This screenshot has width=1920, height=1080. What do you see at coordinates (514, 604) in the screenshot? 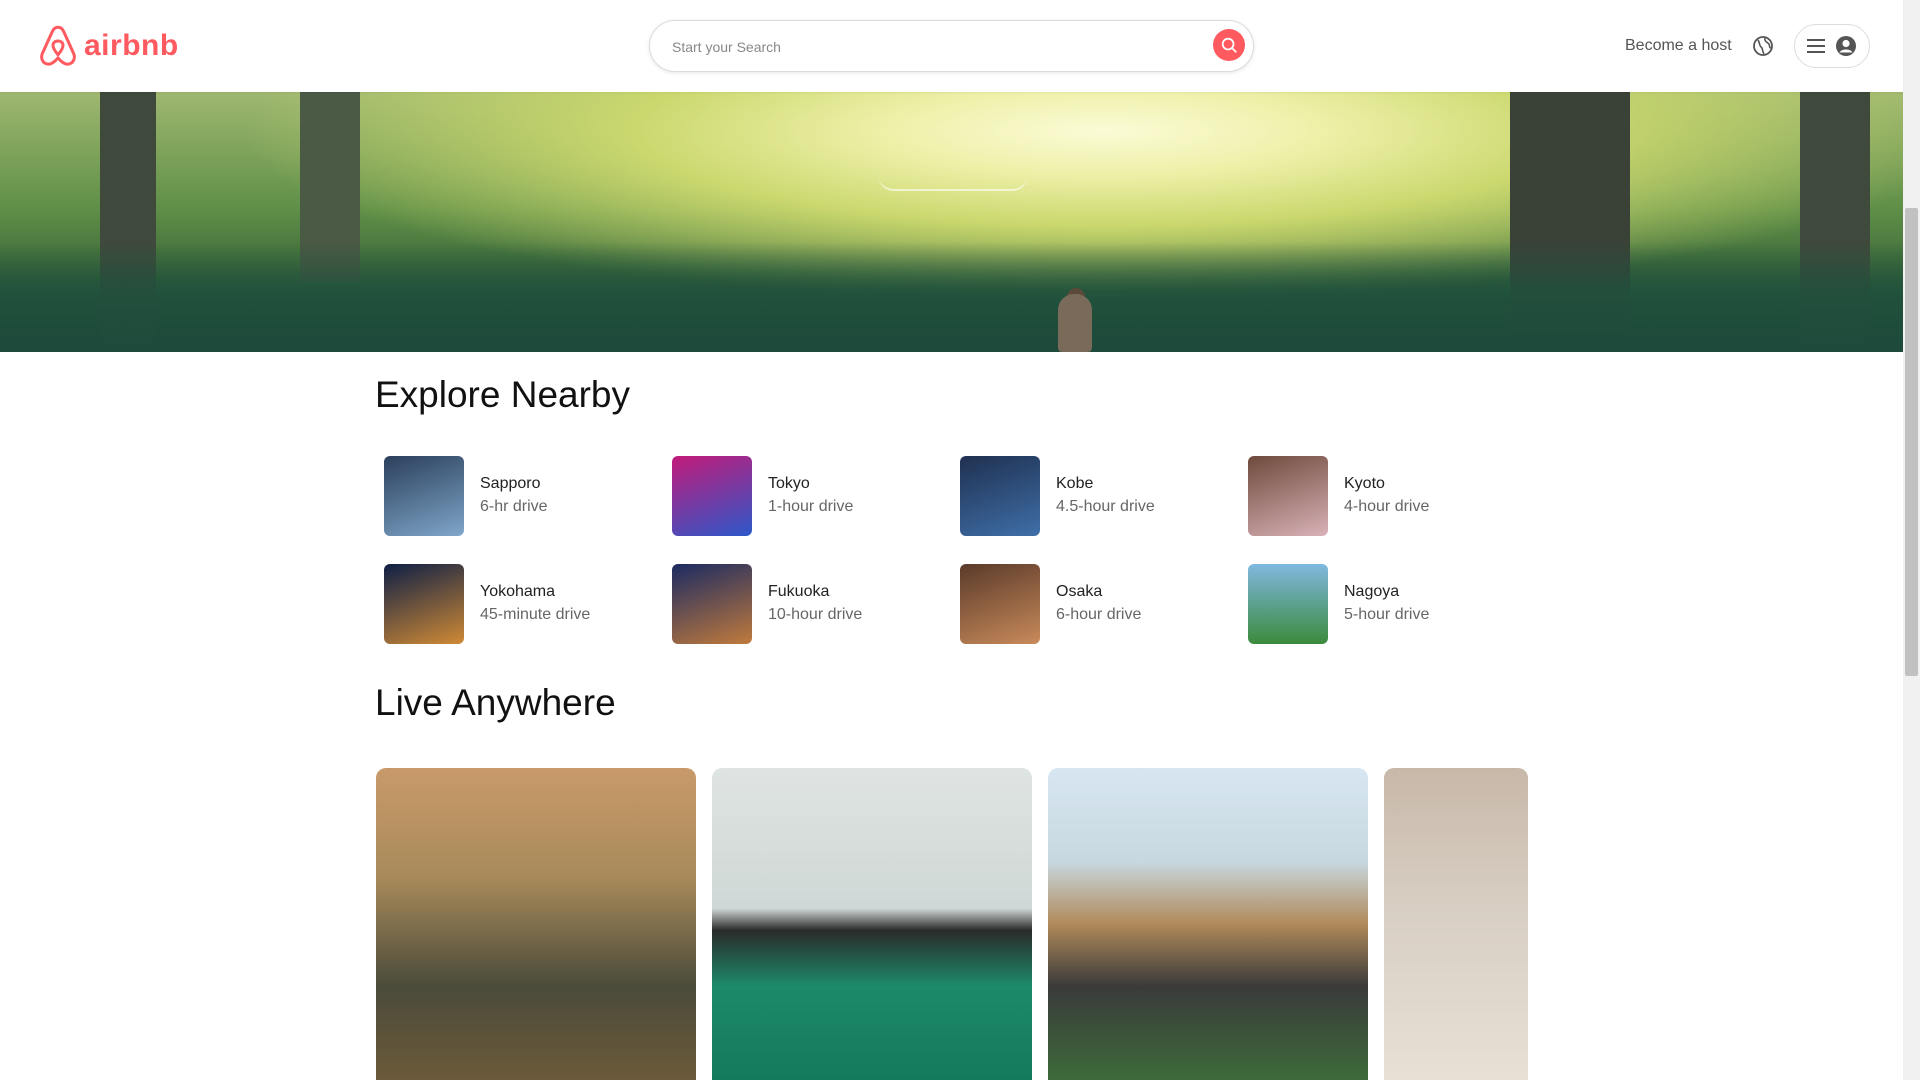
I see `explore-item-yokohama: Yokohama 45-minute drive` at bounding box center [514, 604].